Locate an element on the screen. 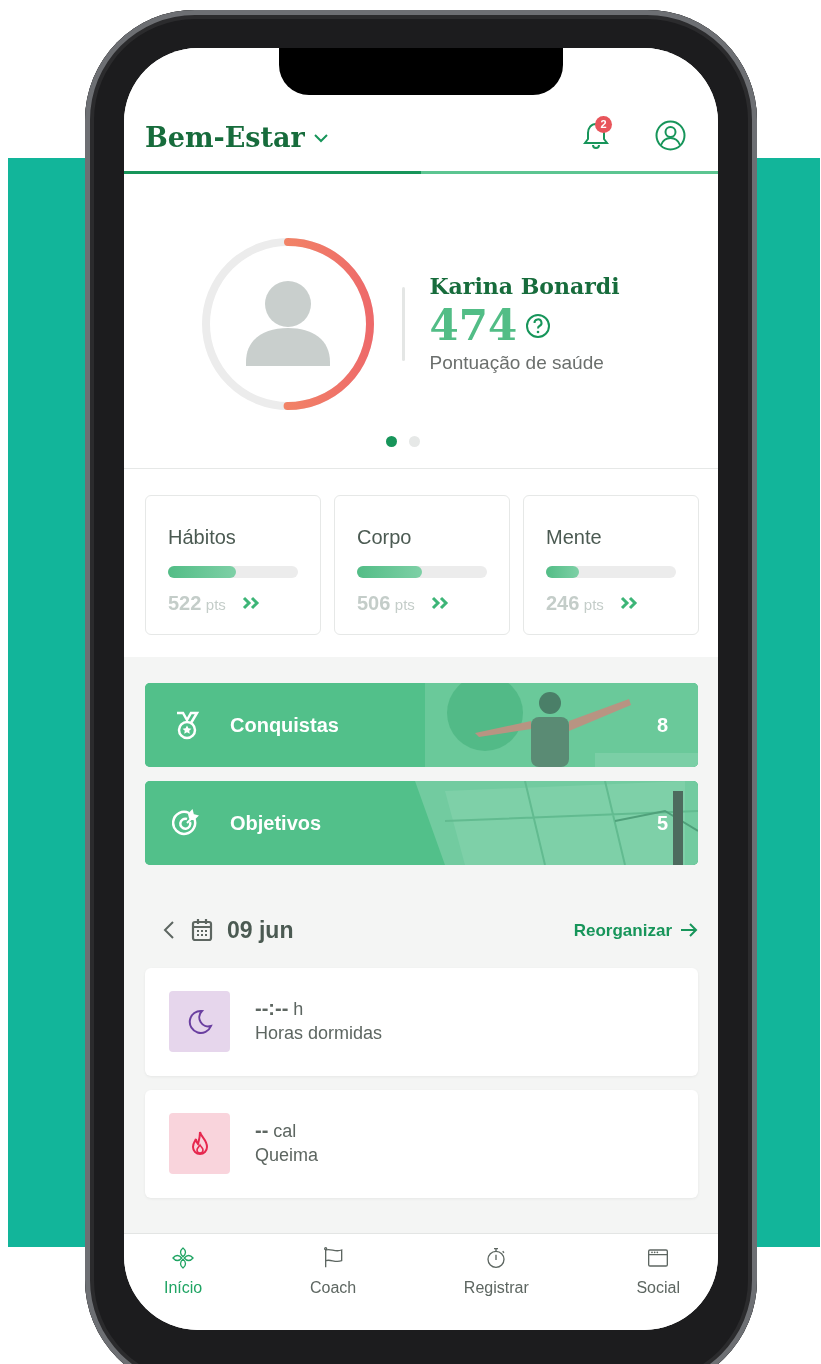  banner-label: Conquistas is located at coordinates (284, 725).